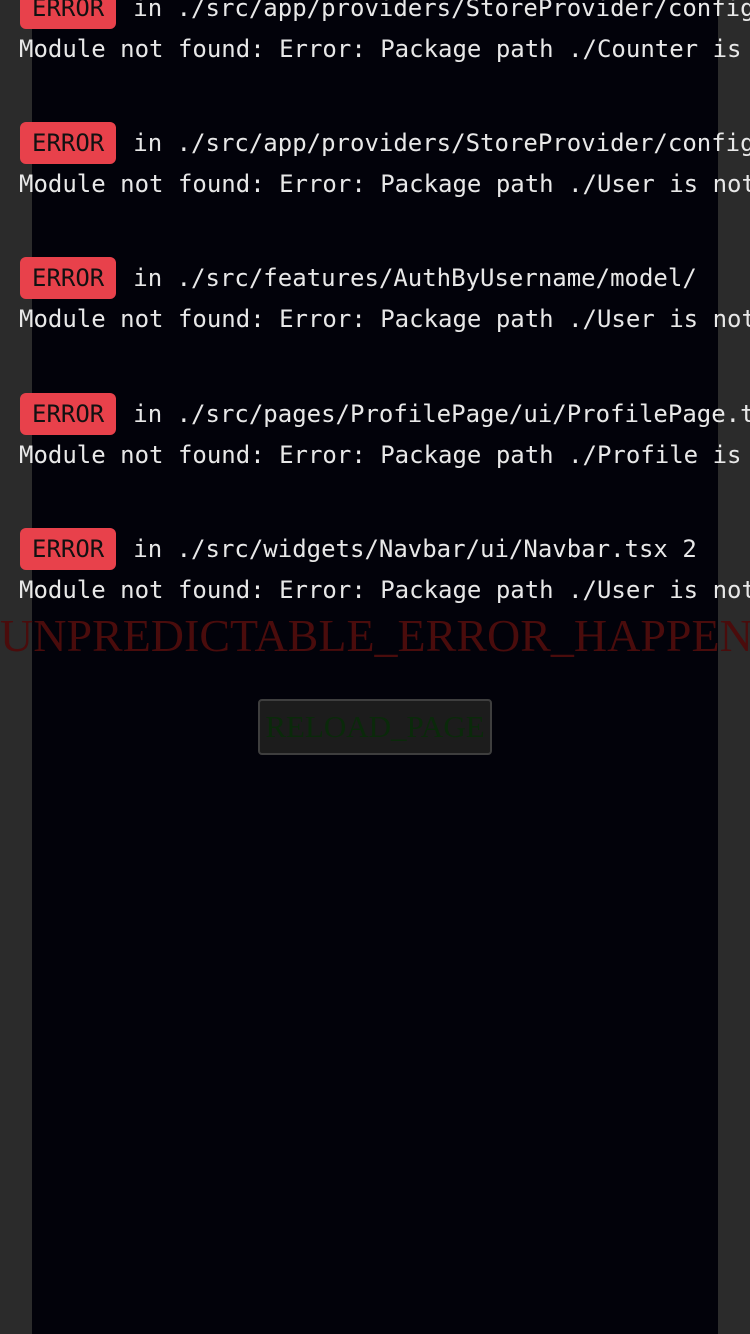 The height and width of the screenshot is (1334, 750). What do you see at coordinates (415, 278) in the screenshot?
I see `error-location: in ./src/features/AuthByUsername/model/` at bounding box center [415, 278].